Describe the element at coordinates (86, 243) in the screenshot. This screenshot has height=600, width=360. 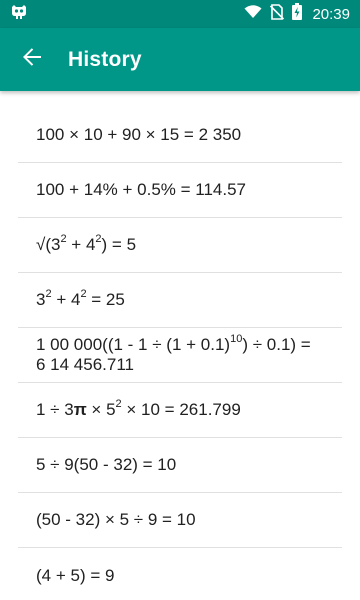
I see `history-expression: √(32 + 42) = 5` at that location.